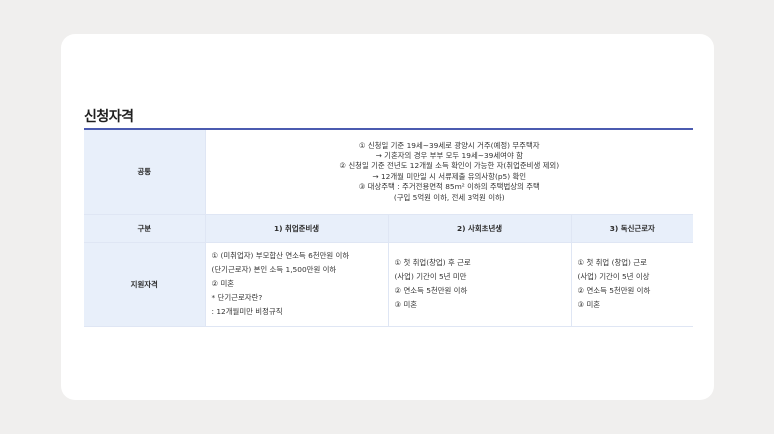  I want to click on common-line: → 12개월 미만일 시 서류제출 유의사항(p5) 확인, so click(449, 176).